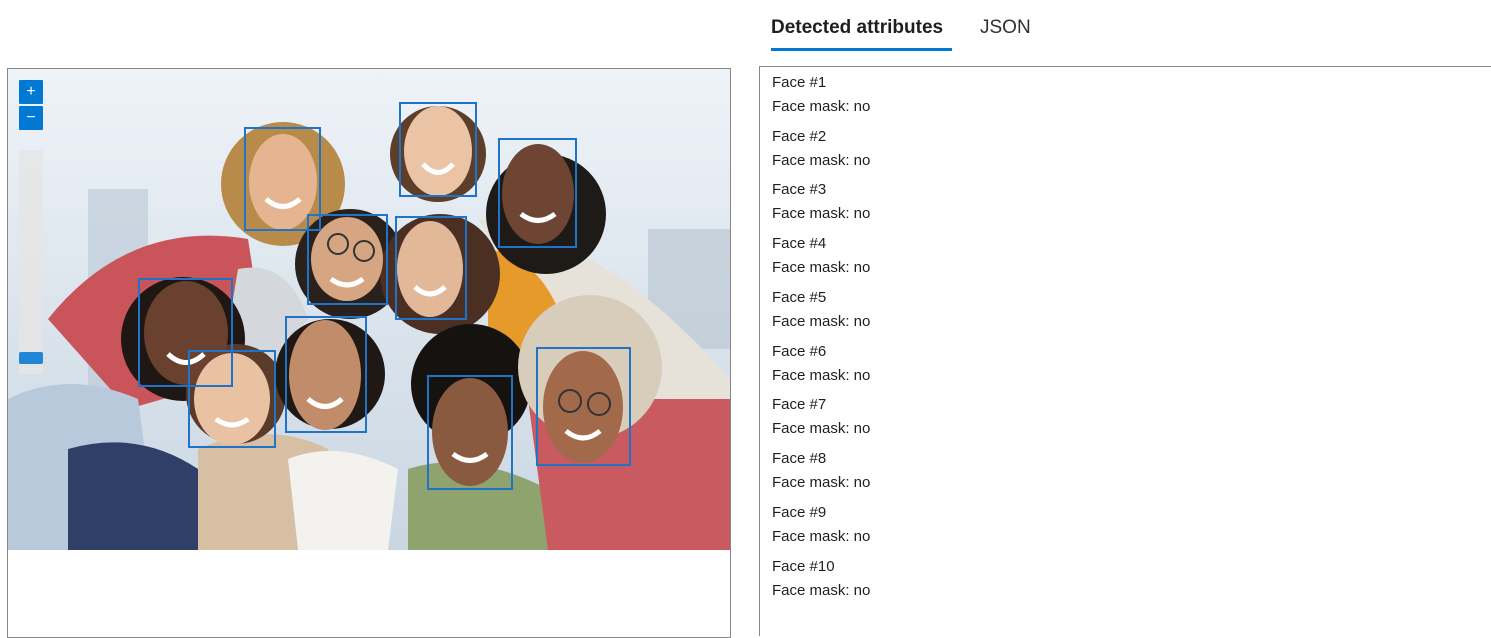  What do you see at coordinates (1005, 28) in the screenshot?
I see `tab-json: JSON` at bounding box center [1005, 28].